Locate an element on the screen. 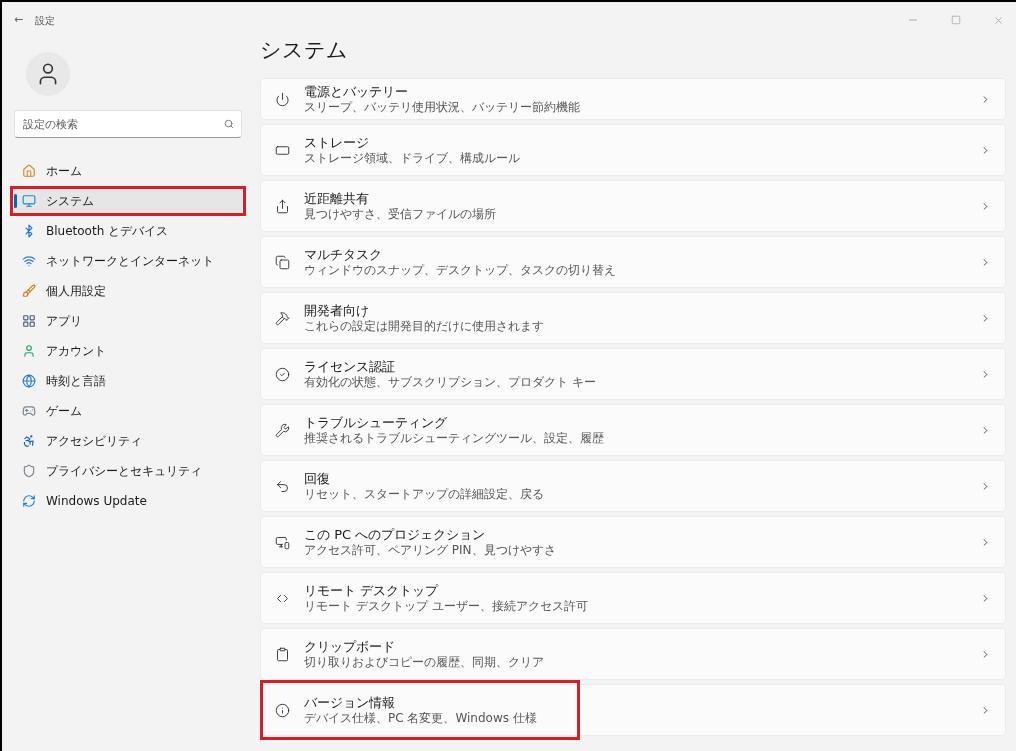 The image size is (1016, 751). setting-description: アクセス許可、ペアリング PIN、見つけやすさ is located at coordinates (430, 550).